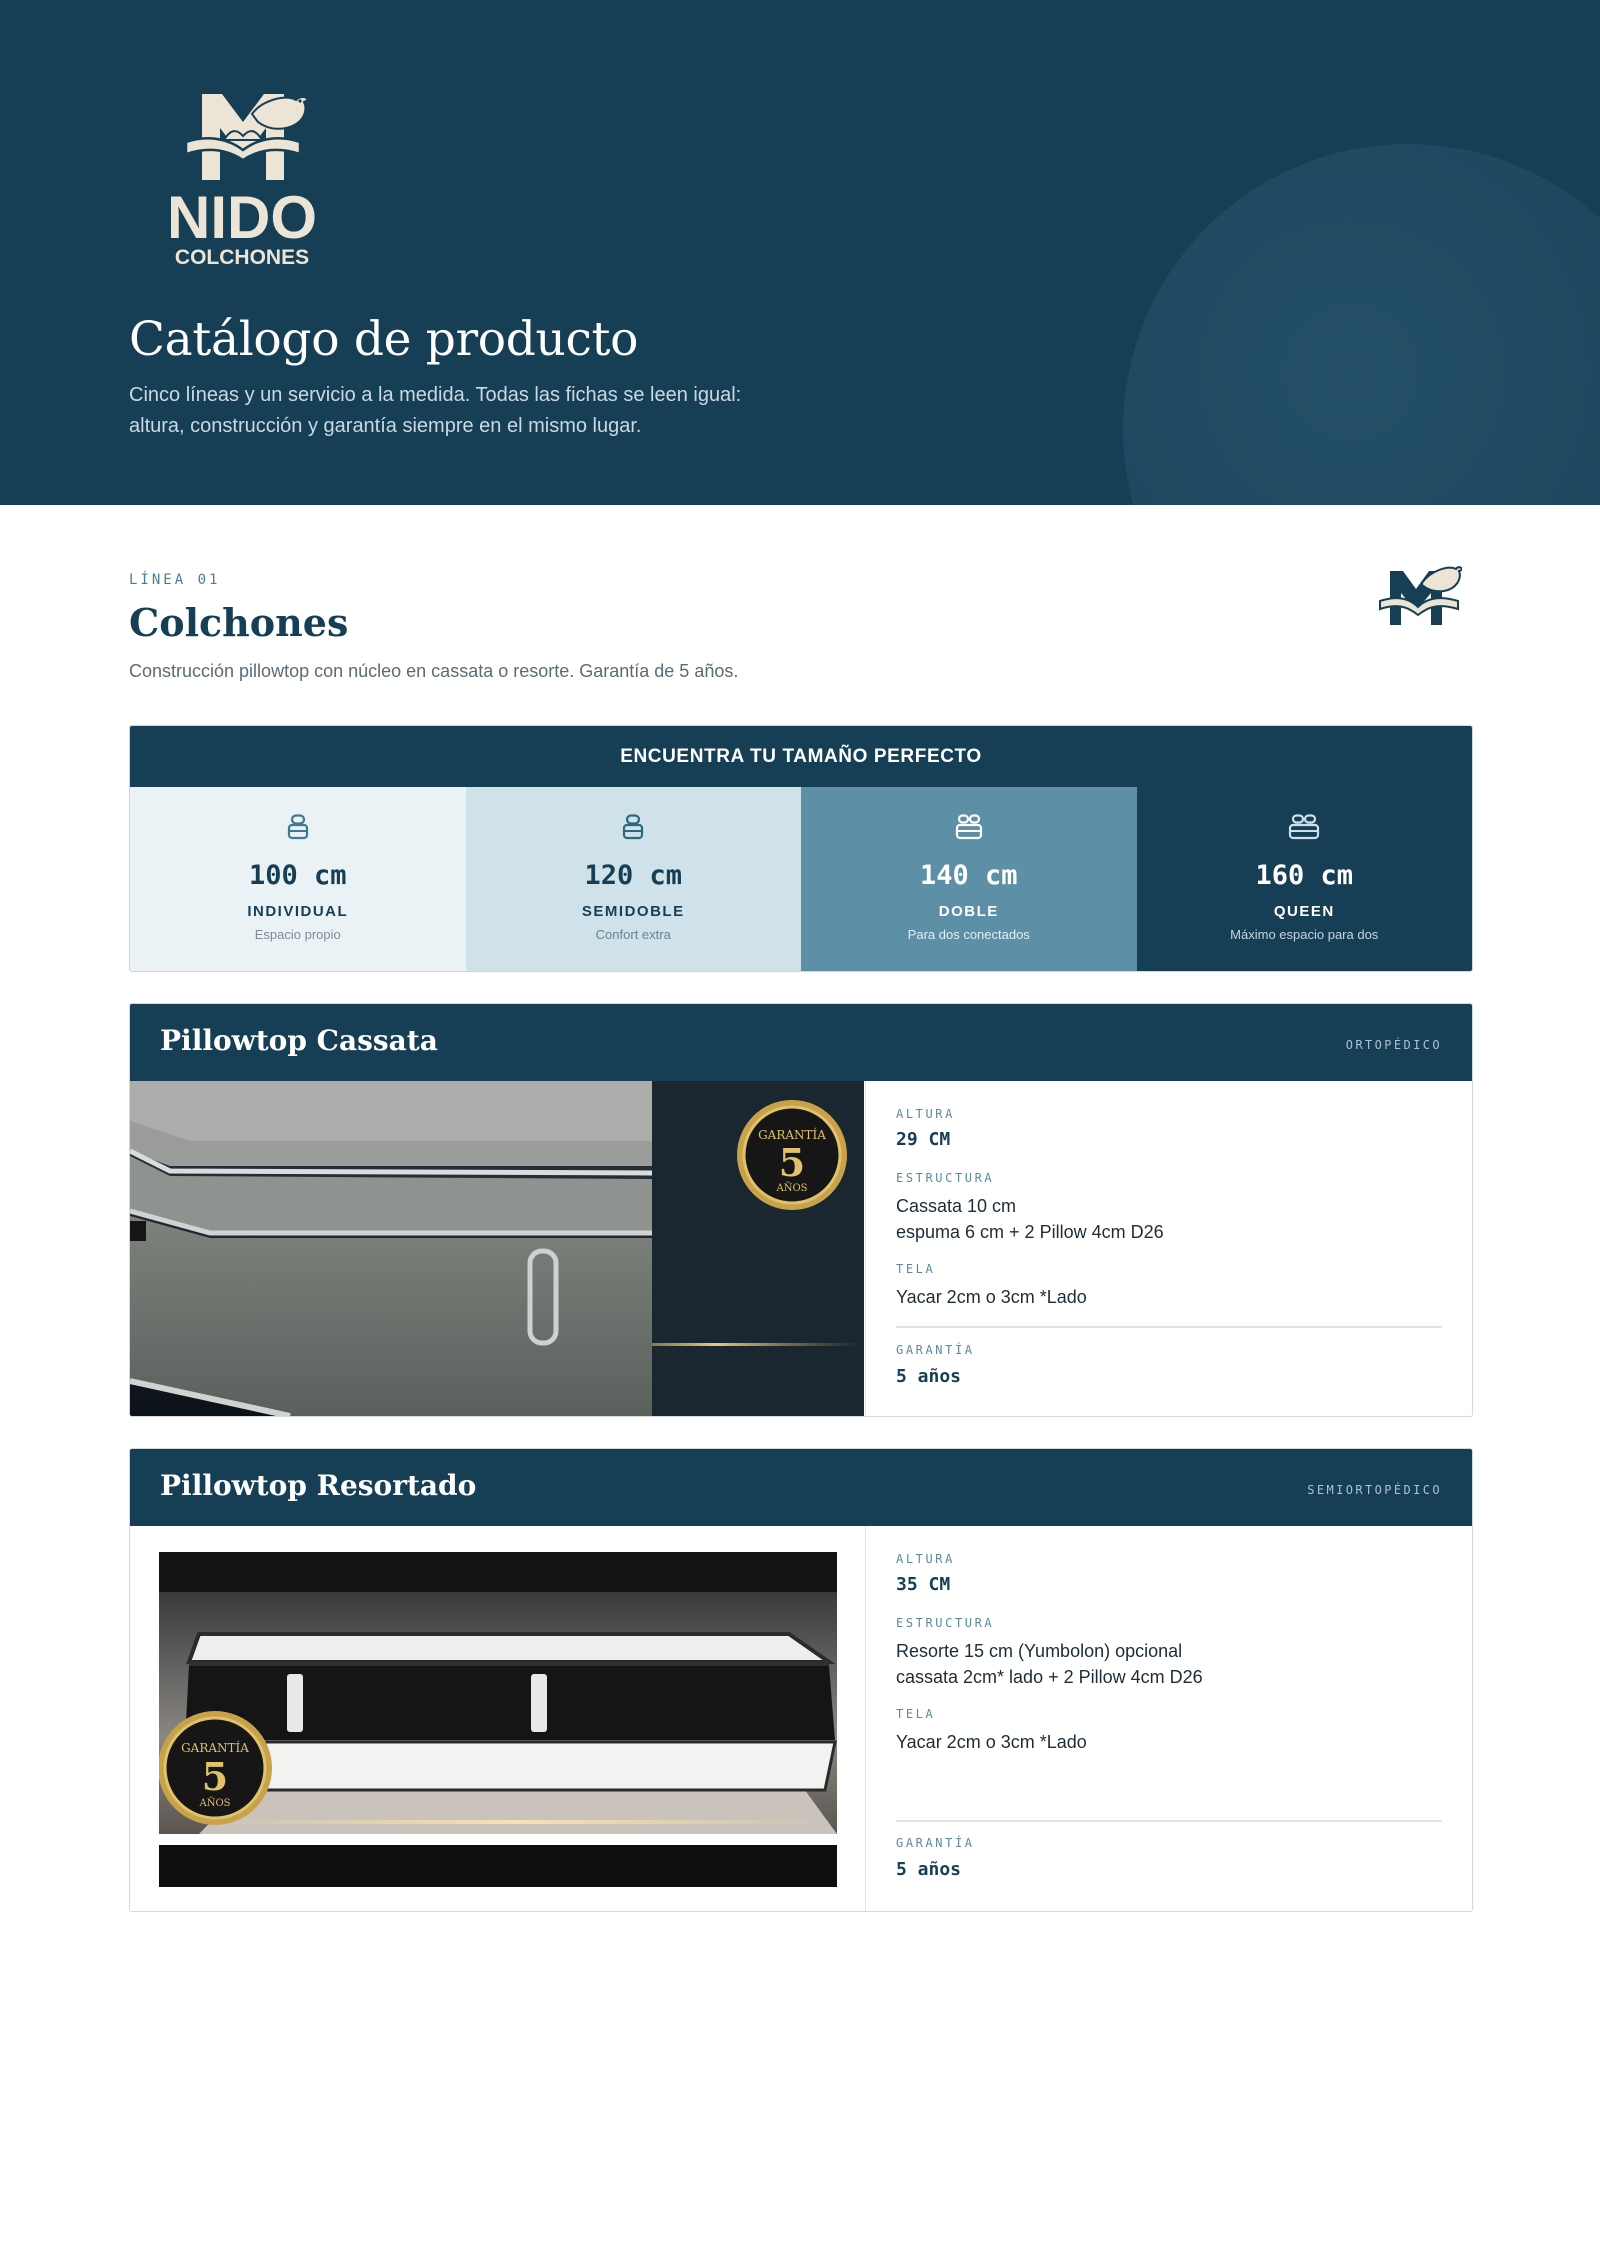  I want to click on size-description: Confort extra, so click(633, 934).